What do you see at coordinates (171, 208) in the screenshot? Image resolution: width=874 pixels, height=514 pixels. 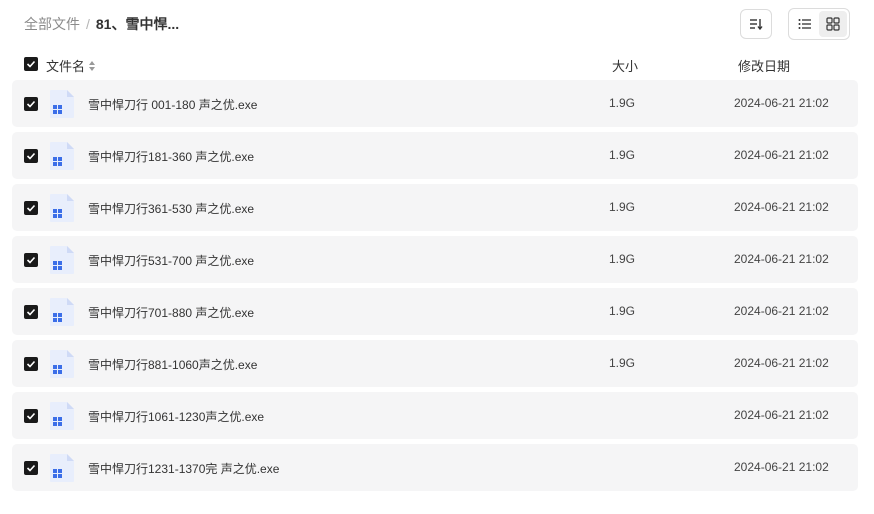 I see `file-name: 雪中悍刀行361-530 声之优.exe` at bounding box center [171, 208].